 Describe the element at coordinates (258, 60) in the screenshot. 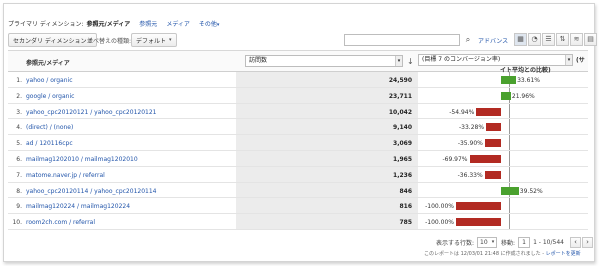

I see `metric-selector-label: 訪問数` at that location.